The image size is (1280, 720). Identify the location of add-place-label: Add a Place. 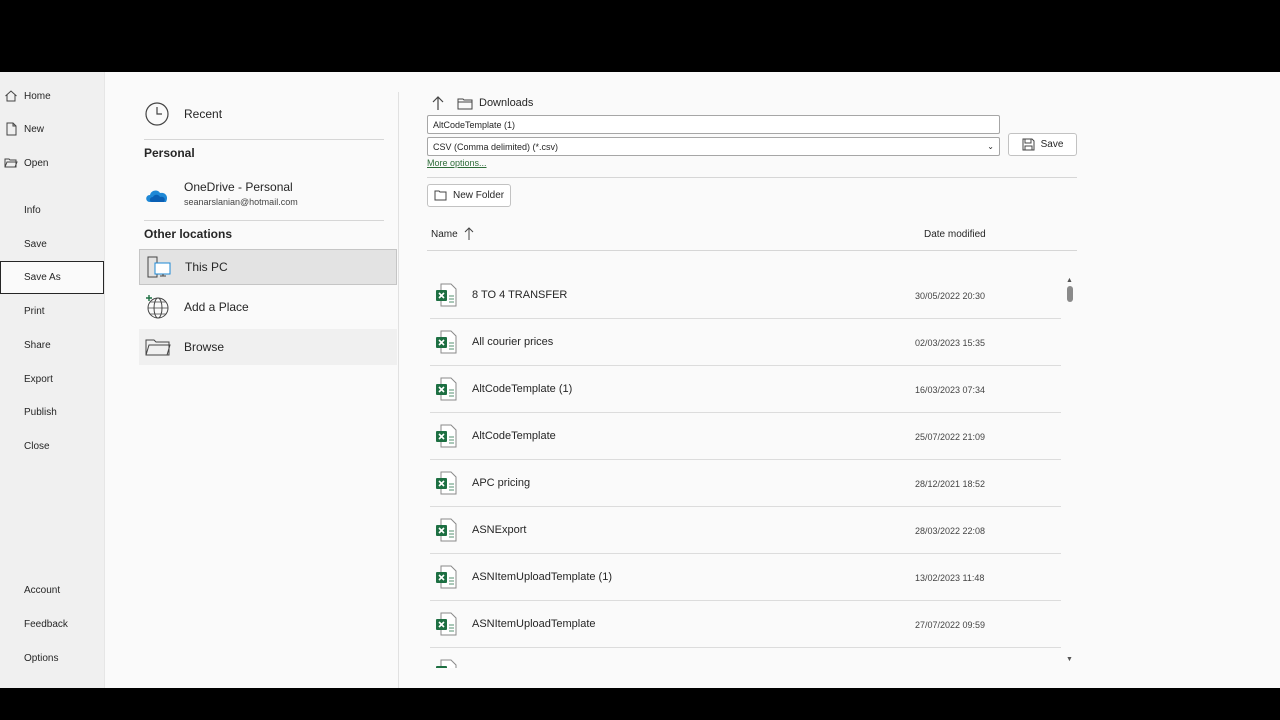
(216, 307).